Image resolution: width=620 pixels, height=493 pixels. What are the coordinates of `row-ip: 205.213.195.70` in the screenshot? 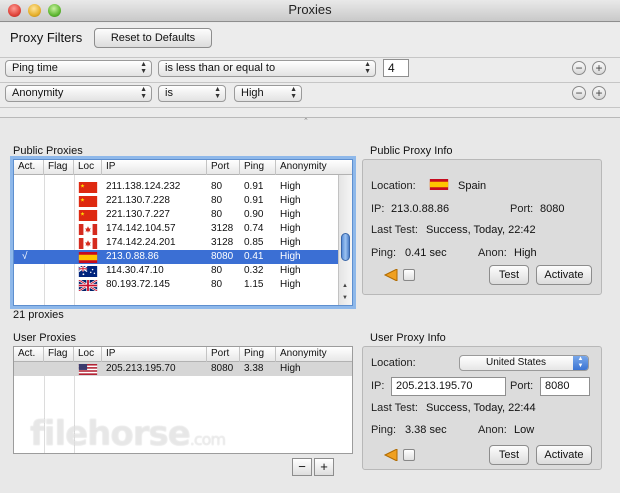 It's located at (141, 368).